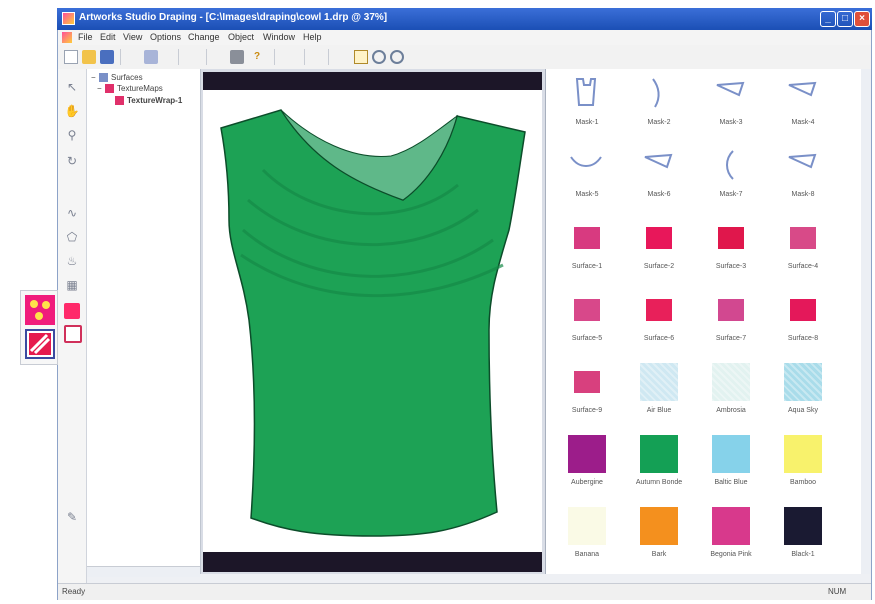 The width and height of the screenshot is (875, 604). What do you see at coordinates (803, 482) in the screenshot?
I see `library-item-label: Bamboo` at bounding box center [803, 482].